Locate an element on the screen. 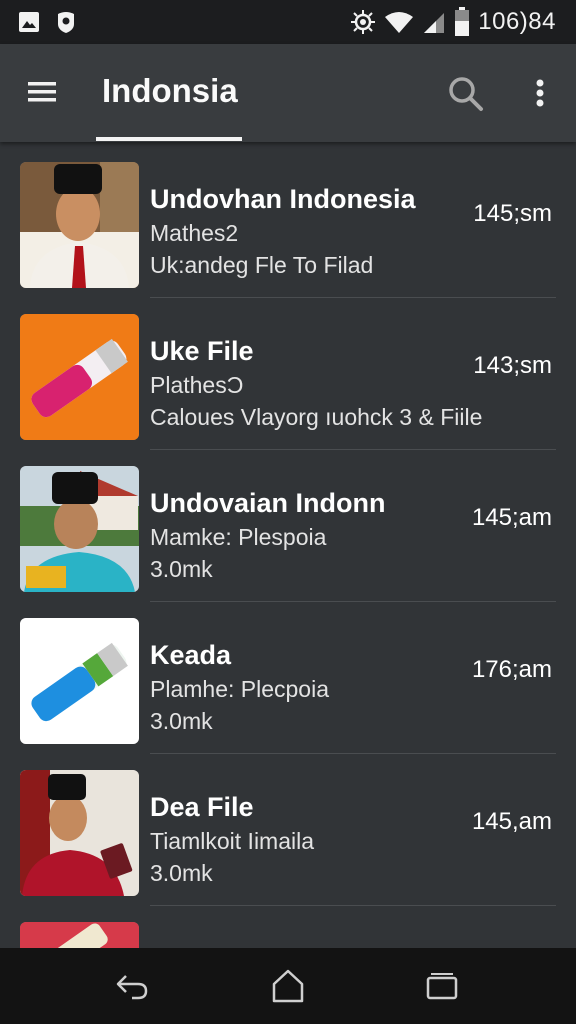 This screenshot has height=1024, width=576. list-item is located at coordinates (288, 927).